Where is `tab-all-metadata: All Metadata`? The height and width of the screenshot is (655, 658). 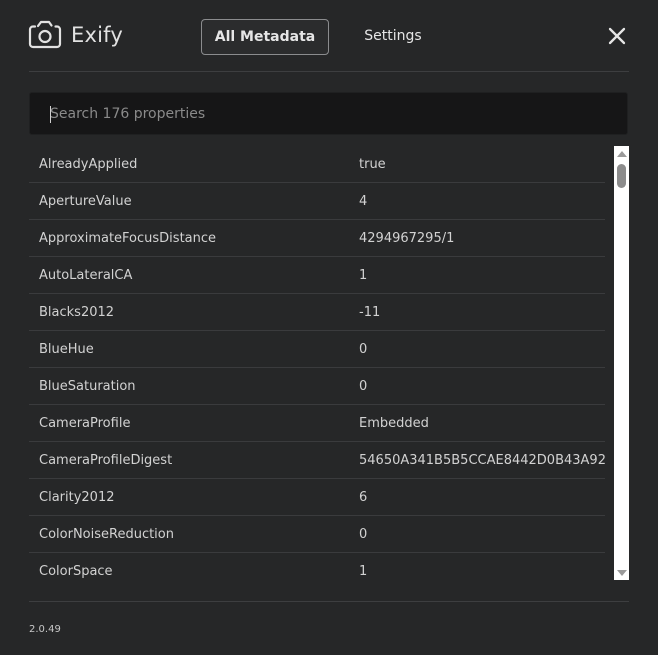
tab-all-metadata: All Metadata is located at coordinates (265, 37).